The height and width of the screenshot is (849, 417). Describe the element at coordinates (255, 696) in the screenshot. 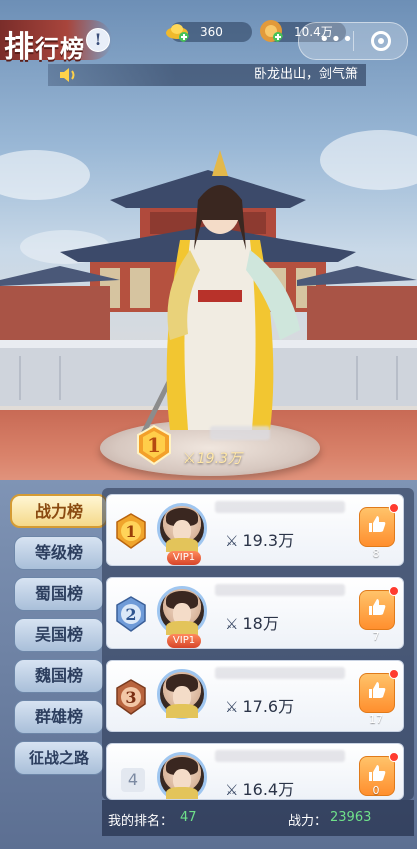

I see `ranking-row-3: 3 ⚔ 17.6万 17` at that location.